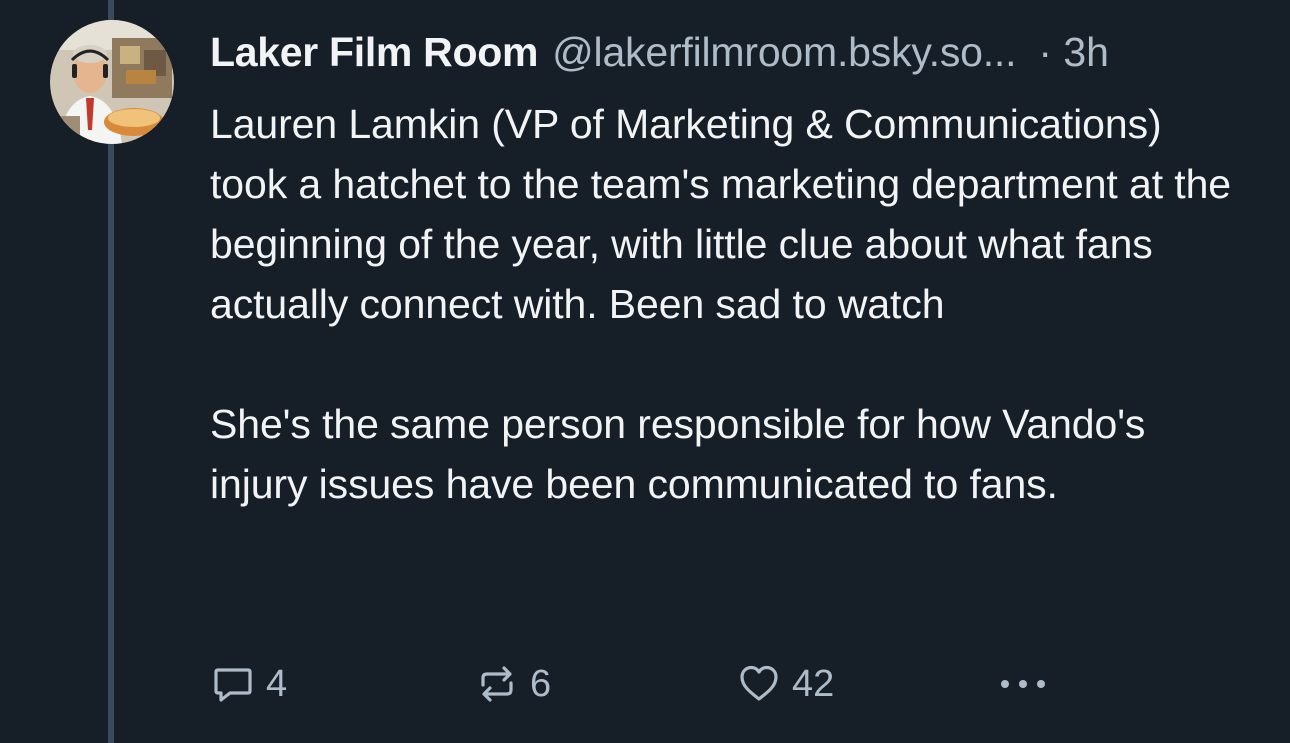 This screenshot has width=1290, height=743. What do you see at coordinates (785, 684) in the screenshot?
I see `like-button: 42` at bounding box center [785, 684].